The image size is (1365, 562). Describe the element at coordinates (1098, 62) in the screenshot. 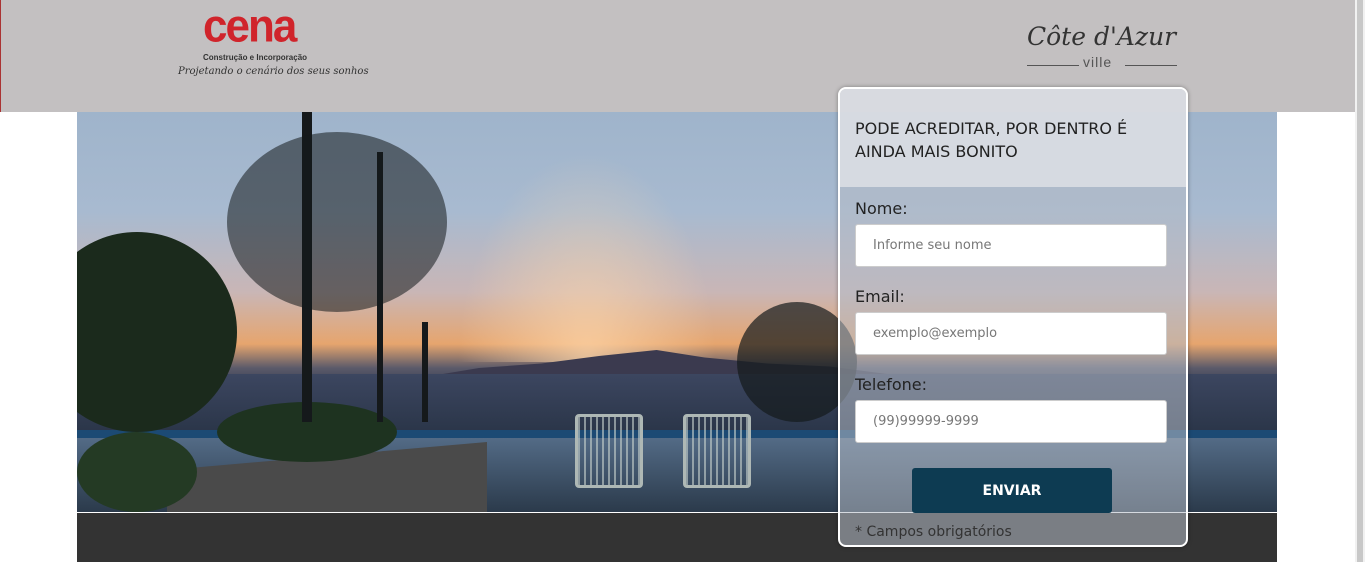

I see `cote-logo-sub: ville` at that location.